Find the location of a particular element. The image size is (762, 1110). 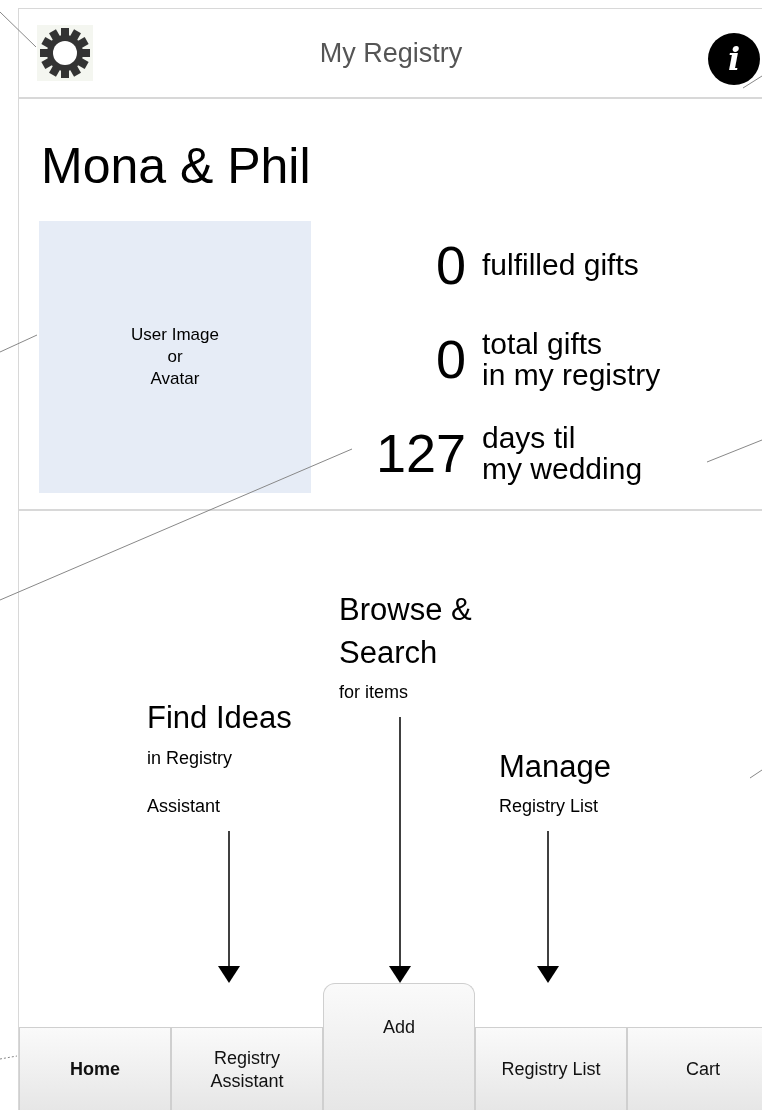

stat-label: total gifts in my registry is located at coordinates (571, 359).